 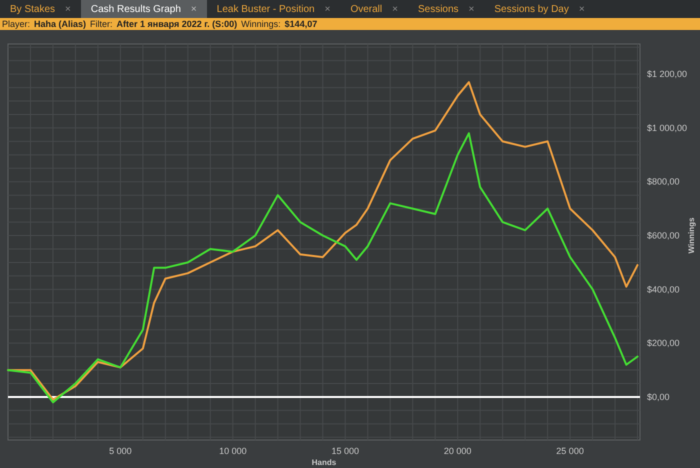 What do you see at coordinates (120, 451) in the screenshot?
I see `x-tick-label: 5 000` at bounding box center [120, 451].